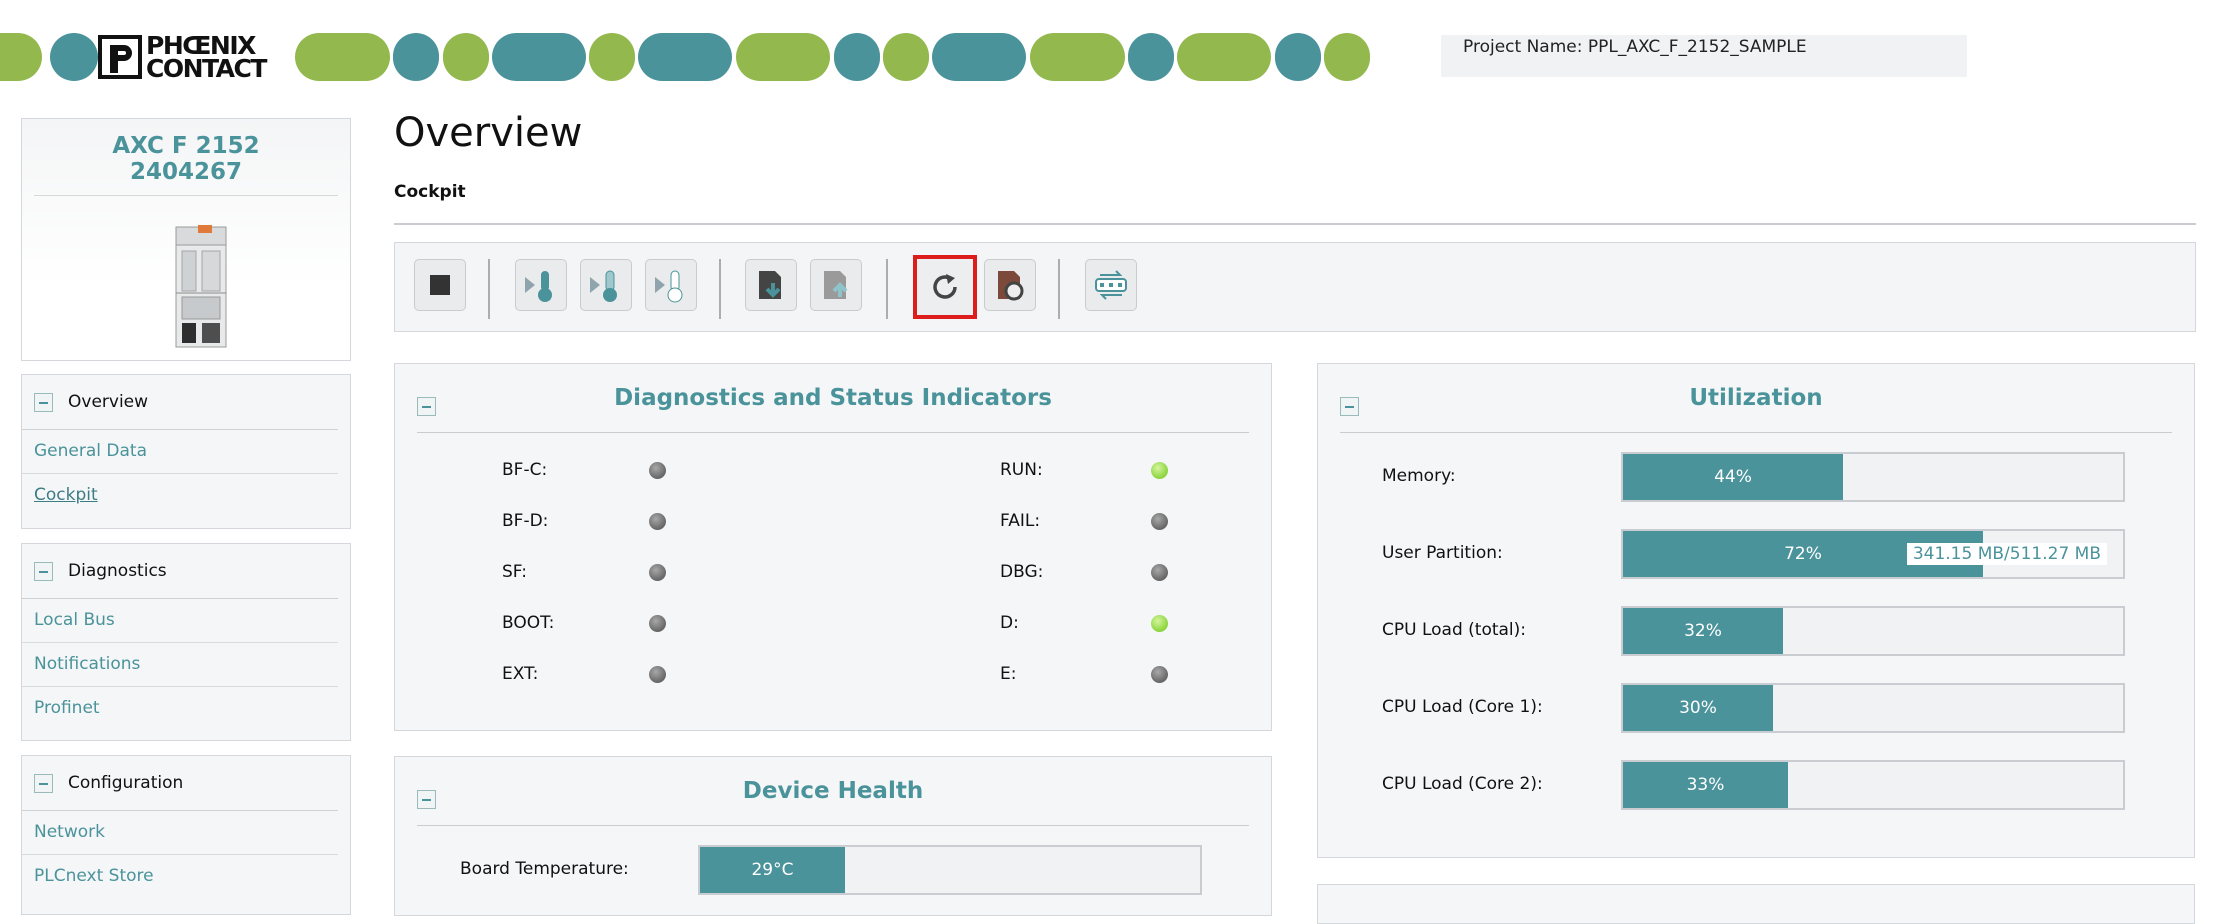  Describe the element at coordinates (180, 833) in the screenshot. I see `nav-item-network: Network` at that location.